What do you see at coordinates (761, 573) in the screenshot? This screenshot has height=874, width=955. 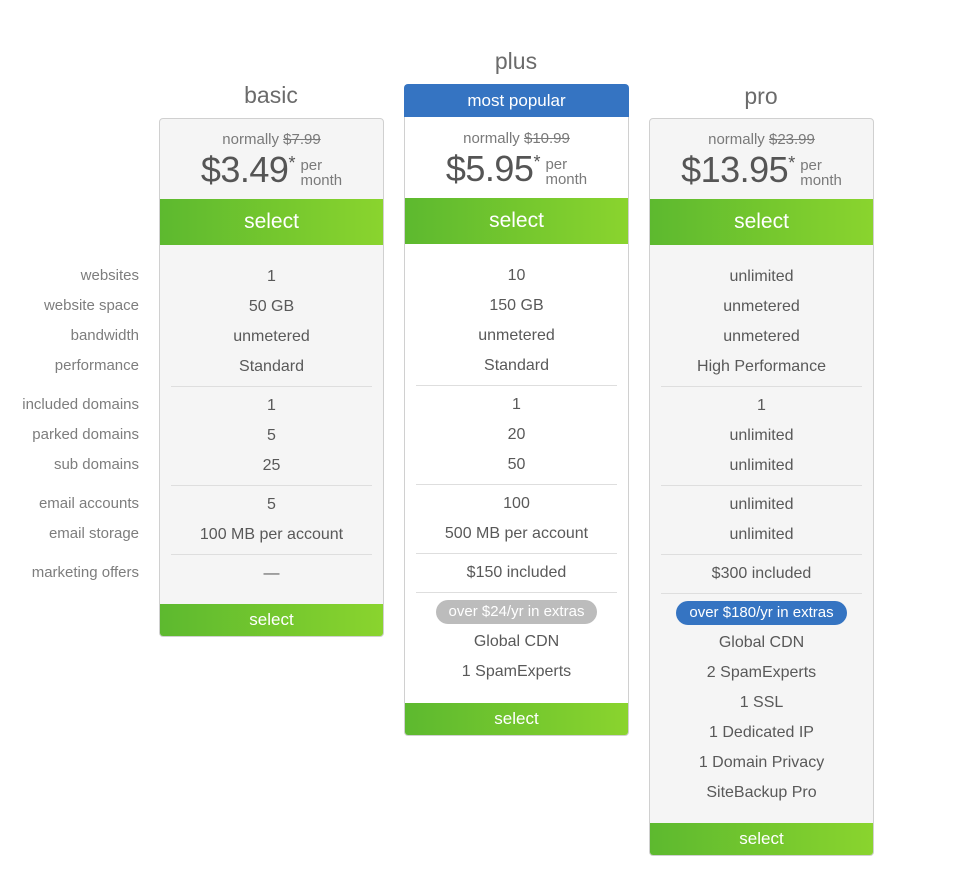 I see `feature-marketing-offers: $300 included` at bounding box center [761, 573].